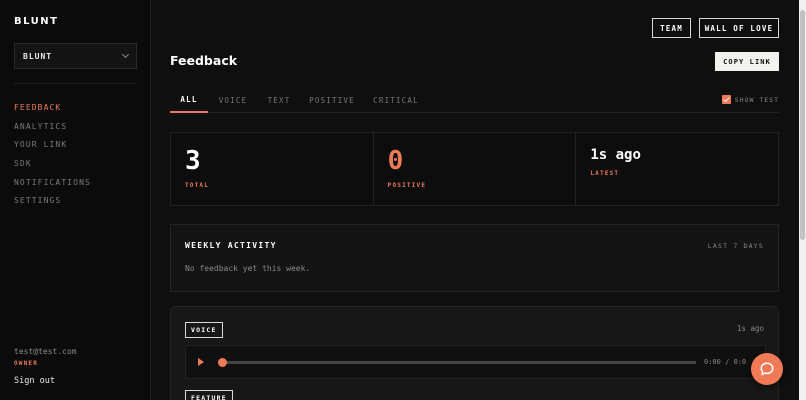 This screenshot has width=806, height=400. I want to click on brand-logo: BLUNT, so click(36, 21).